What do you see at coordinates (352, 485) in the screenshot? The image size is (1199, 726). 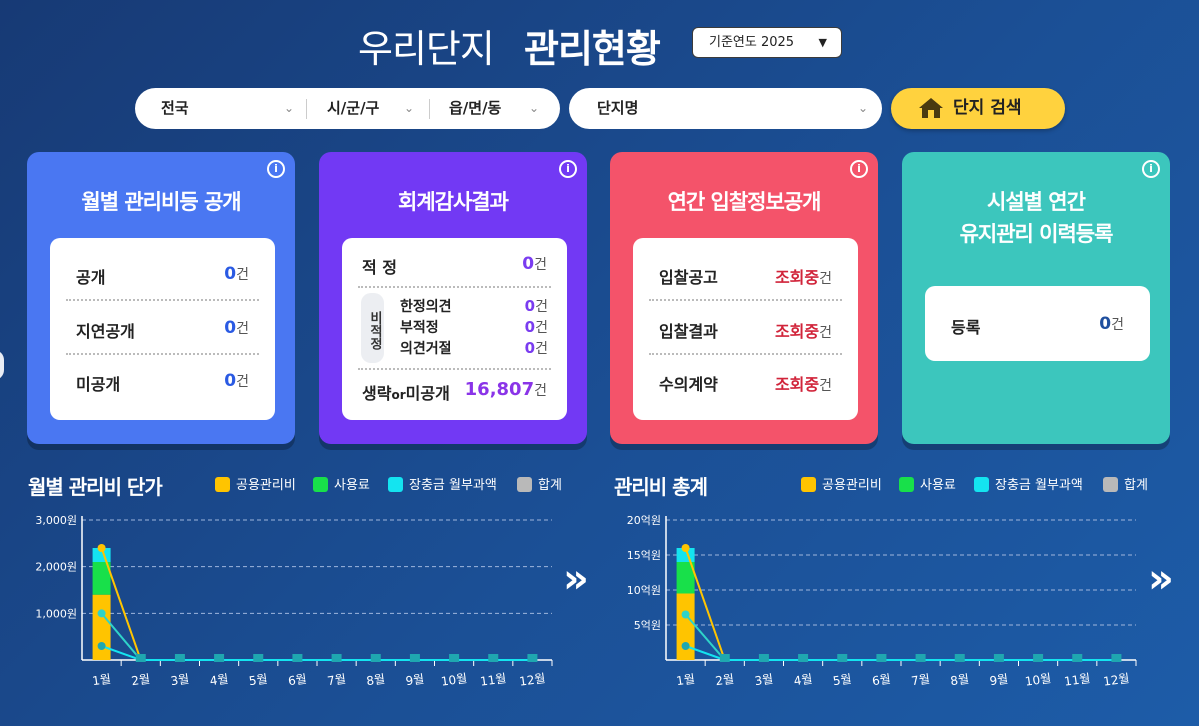 I see `legend-label: 사용료` at bounding box center [352, 485].